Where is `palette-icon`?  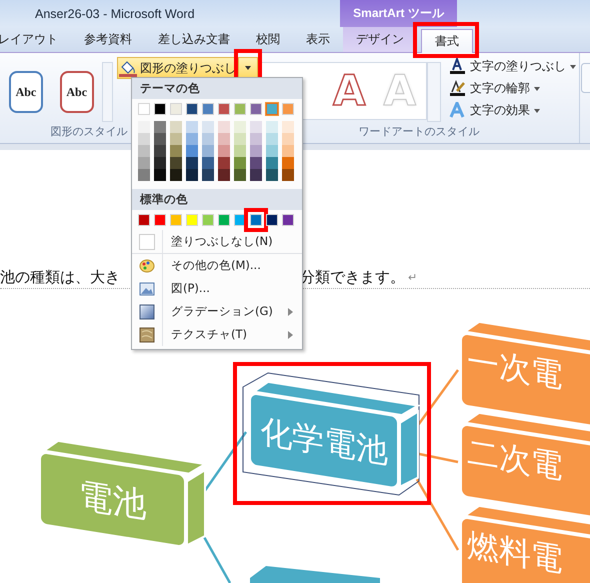
palette-icon is located at coordinates (147, 266).